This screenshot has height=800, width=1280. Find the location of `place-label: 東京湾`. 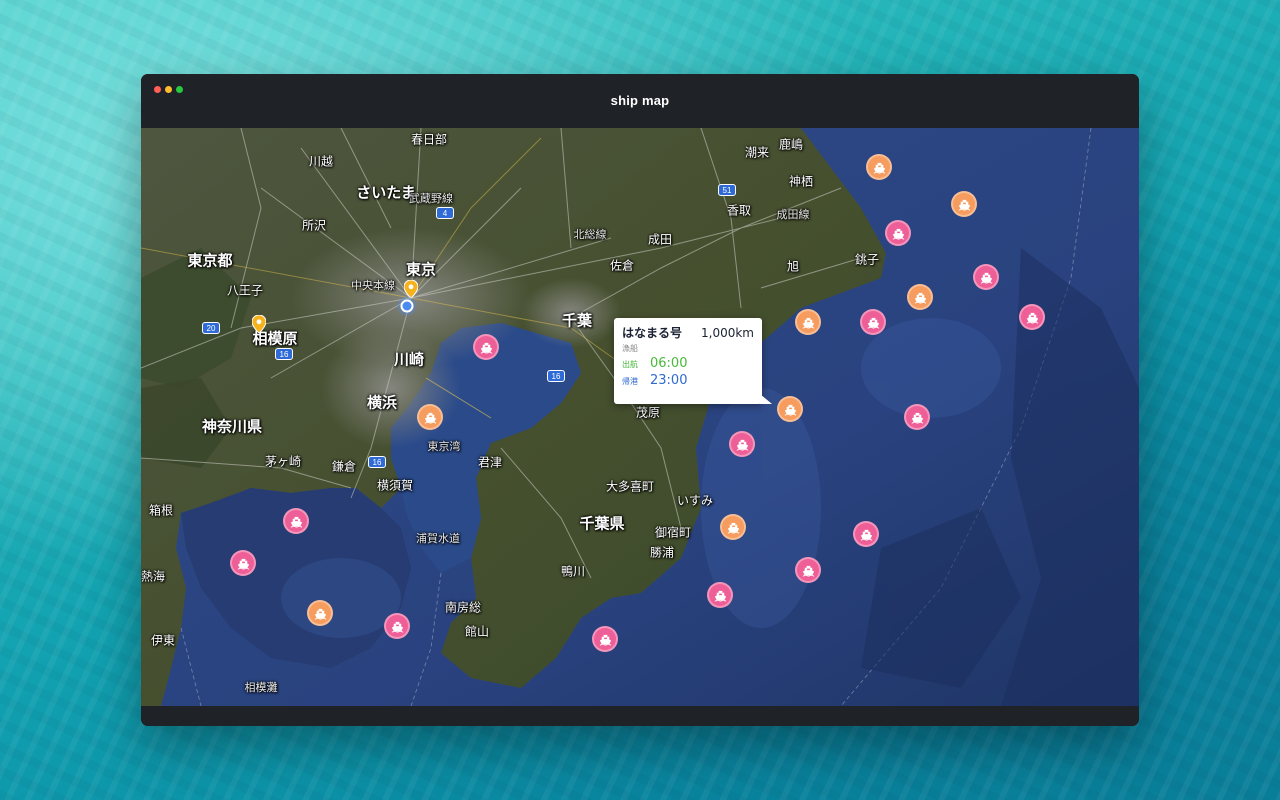

place-label: 東京湾 is located at coordinates (444, 447).